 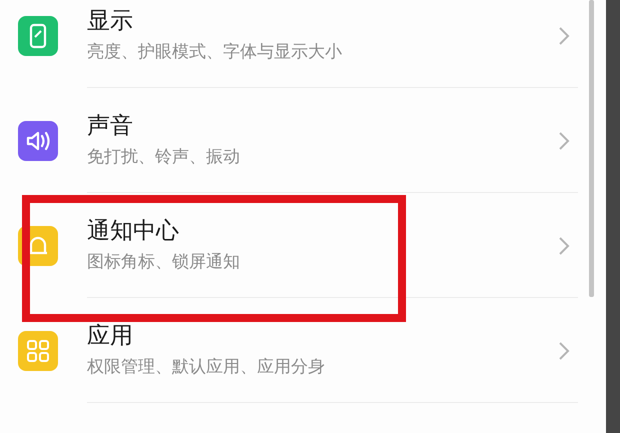 What do you see at coordinates (110, 21) in the screenshot?
I see `item-title: 显示` at bounding box center [110, 21].